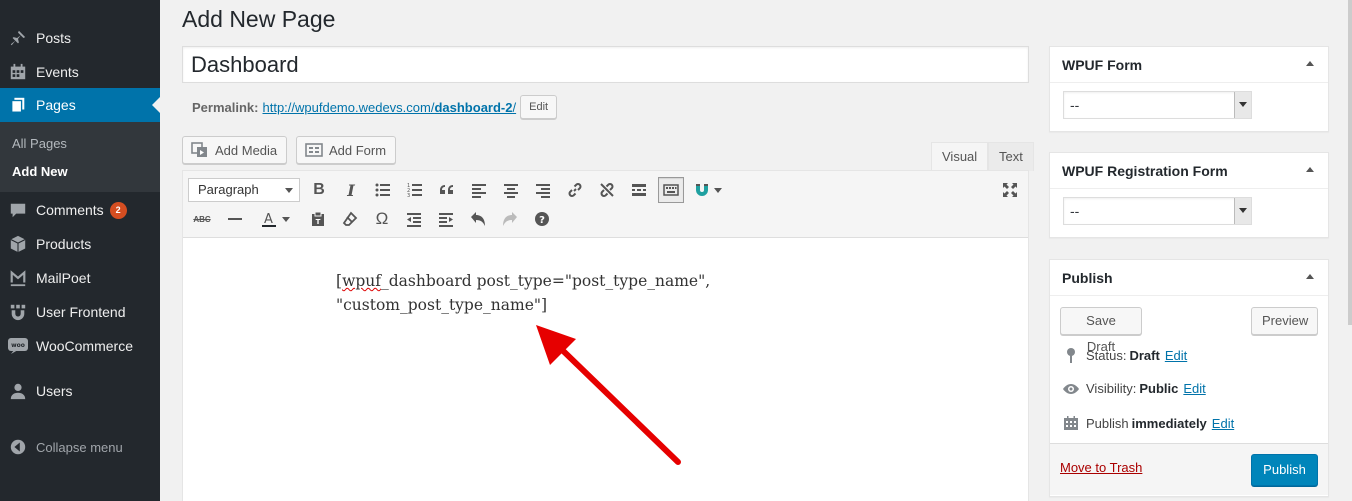 Image resolution: width=1352 pixels, height=501 pixels. I want to click on major-publishing-actions: Move to Trash Publish, so click(1189, 469).